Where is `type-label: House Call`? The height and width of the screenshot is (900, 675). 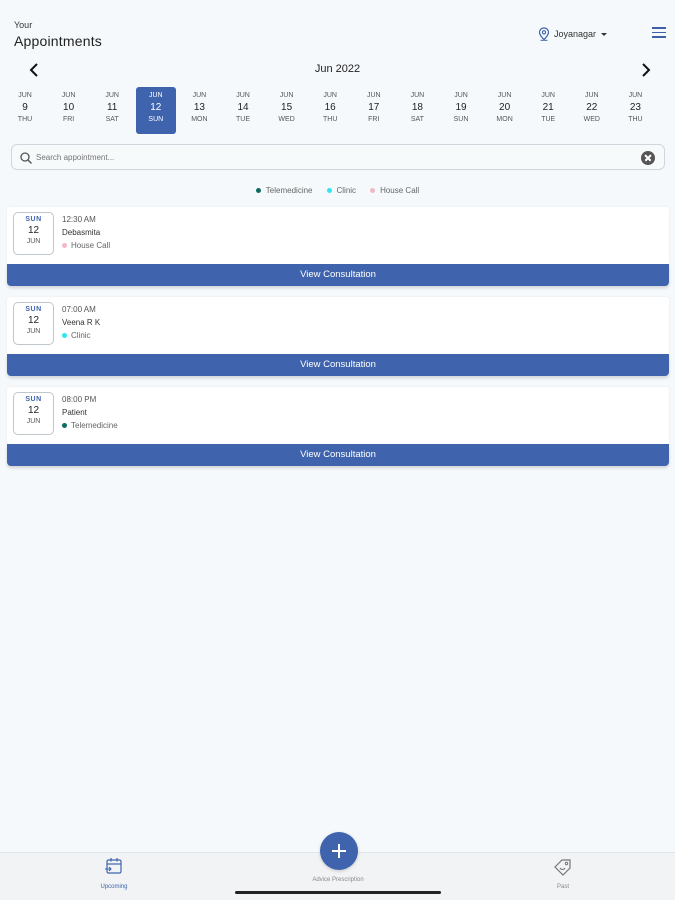 type-label: House Call is located at coordinates (91, 245).